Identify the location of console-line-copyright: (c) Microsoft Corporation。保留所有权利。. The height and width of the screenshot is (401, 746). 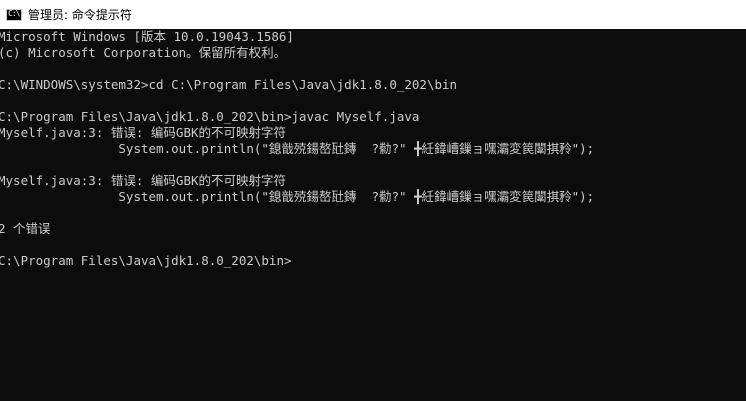
(143, 52).